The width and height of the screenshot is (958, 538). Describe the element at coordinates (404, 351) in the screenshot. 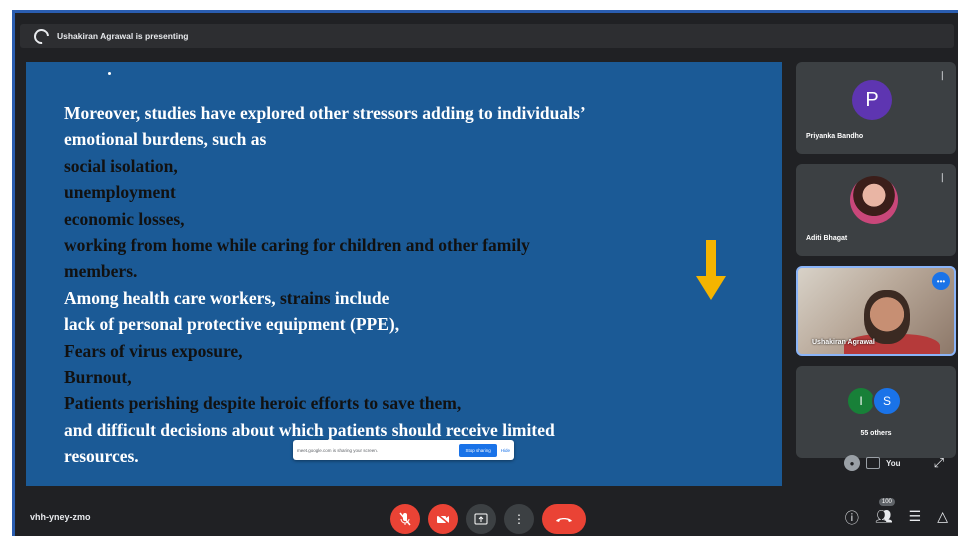

I see `slide-line: Fears of virus exposure,` at that location.